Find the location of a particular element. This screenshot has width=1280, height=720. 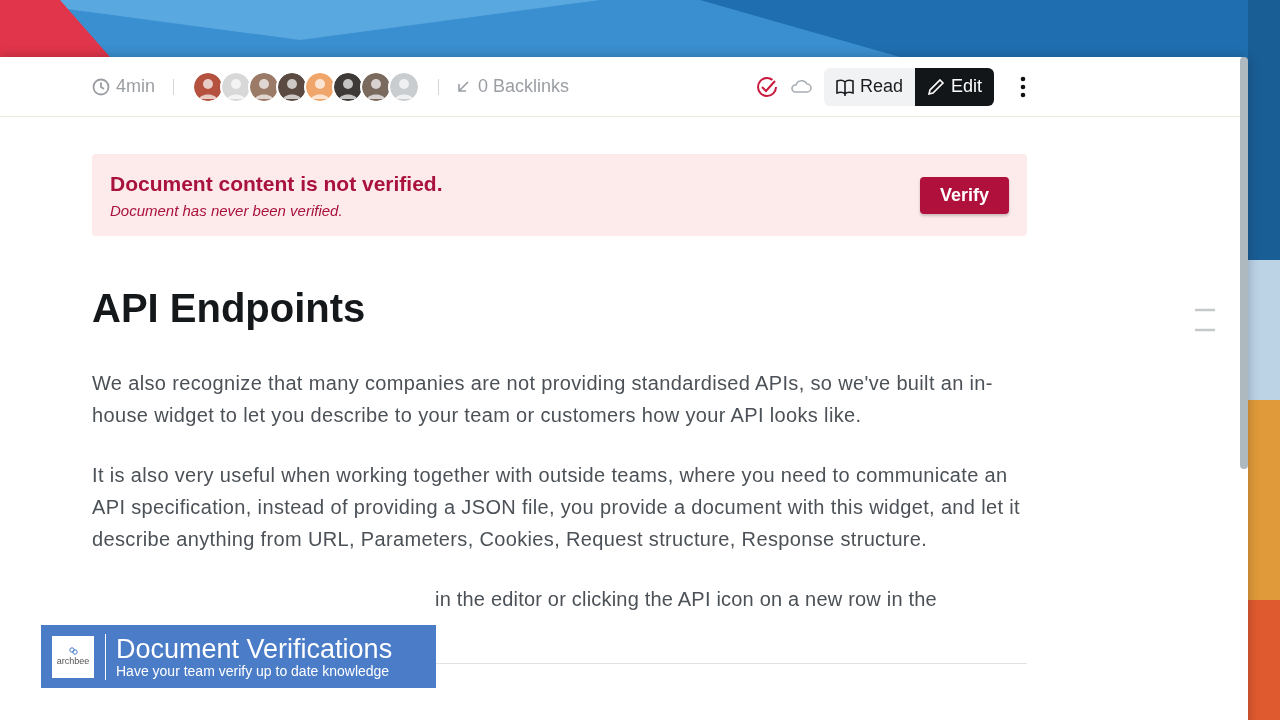

paragraph: in the editor or clicking the API icon on a new row in the is located at coordinates (686, 599).